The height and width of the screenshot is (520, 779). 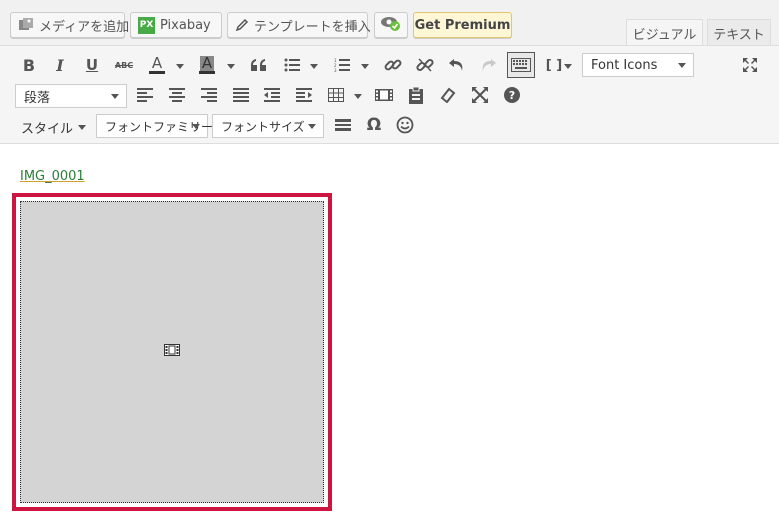 I want to click on image-caption-link: IMG_0001, so click(x=52, y=176).